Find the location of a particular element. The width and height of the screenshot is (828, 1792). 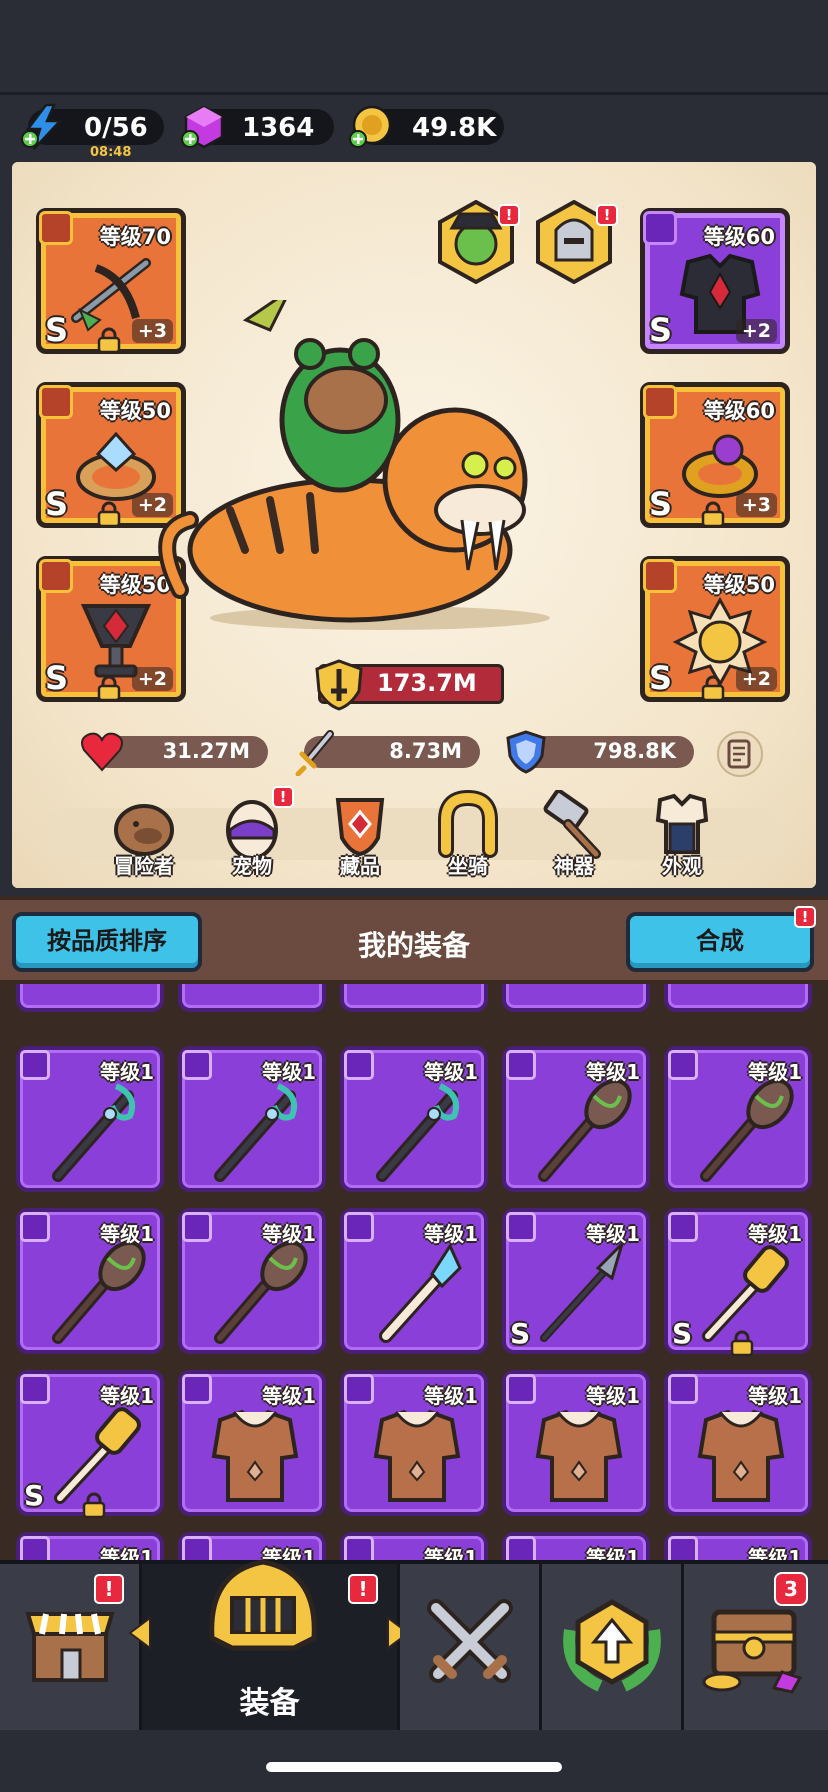

stat-hp: 31.27M is located at coordinates (174, 752).